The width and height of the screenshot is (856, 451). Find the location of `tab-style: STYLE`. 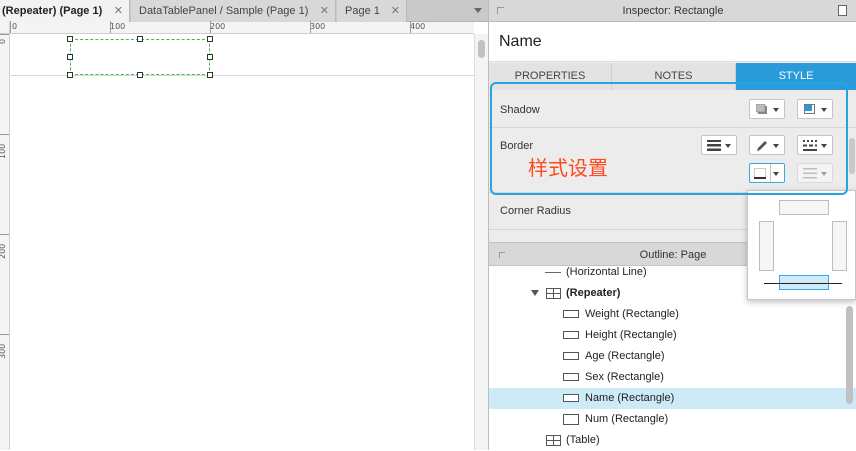

tab-style: STYLE is located at coordinates (796, 76).